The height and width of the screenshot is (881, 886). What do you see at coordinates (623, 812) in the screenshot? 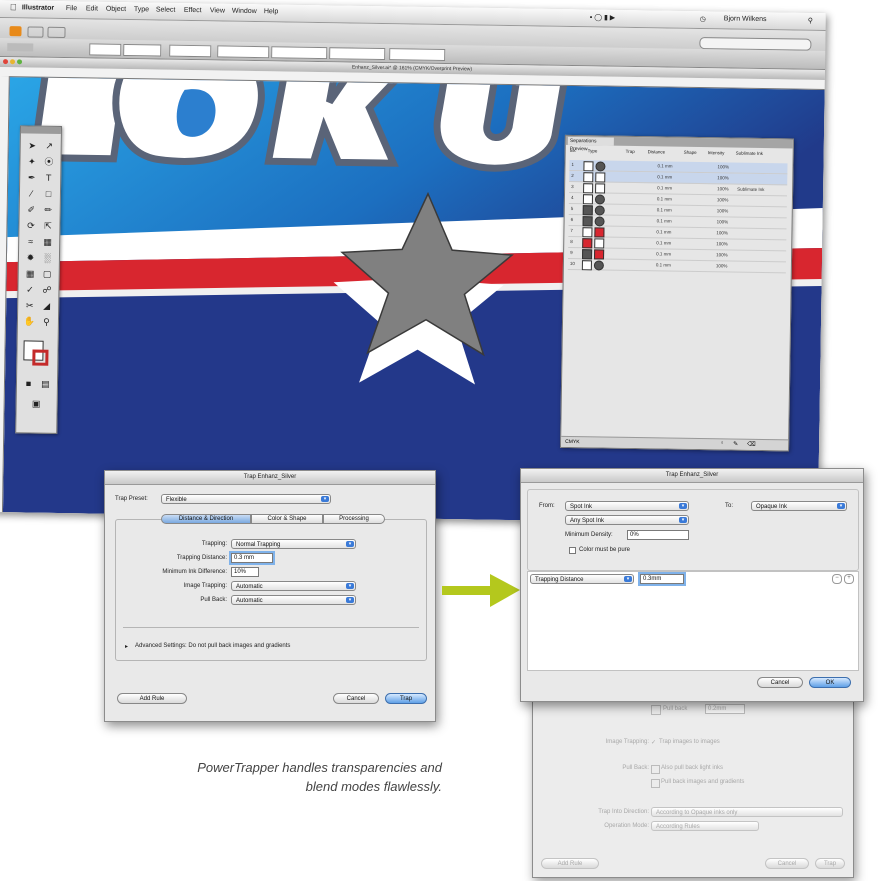
I see `trap-into-direction-label: Trap Into Direction:` at bounding box center [623, 812].